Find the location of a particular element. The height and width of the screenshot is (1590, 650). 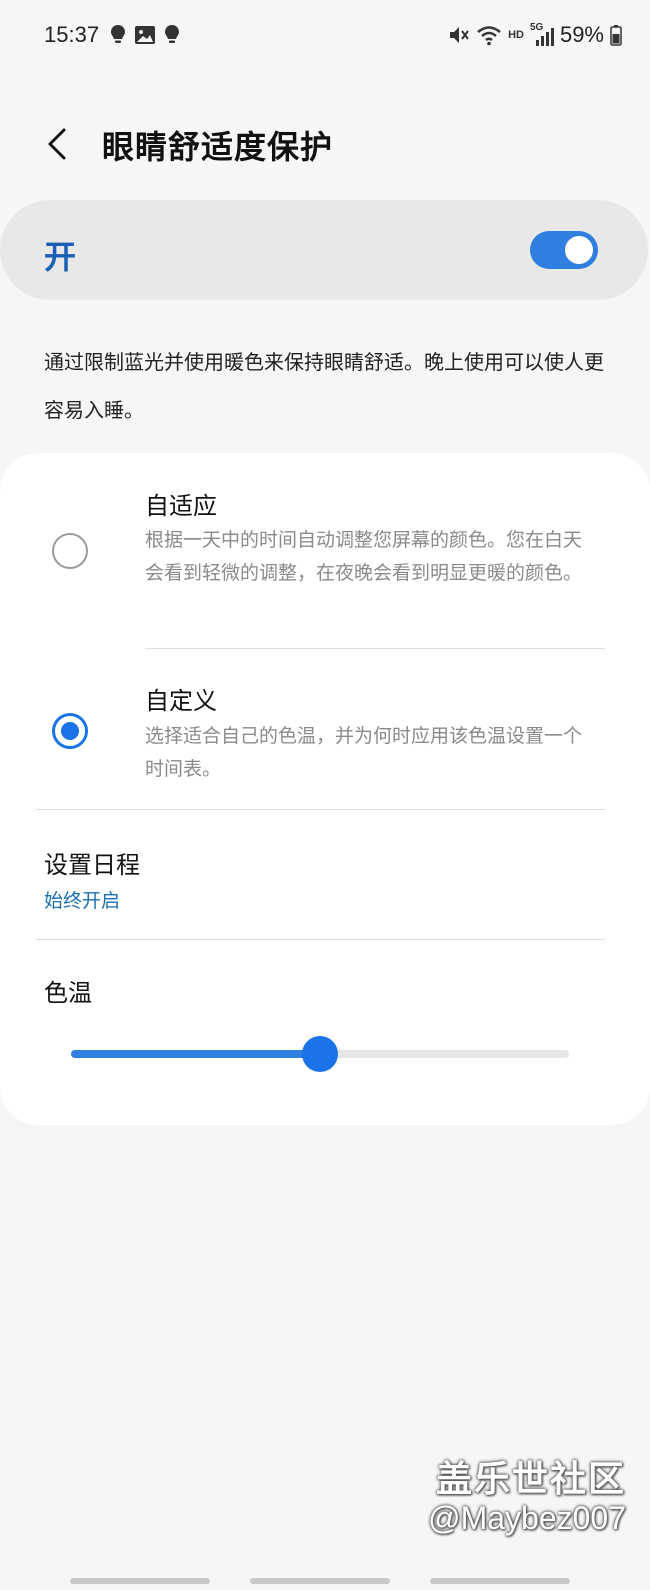

color-temperature-slider is located at coordinates (320, 1054).